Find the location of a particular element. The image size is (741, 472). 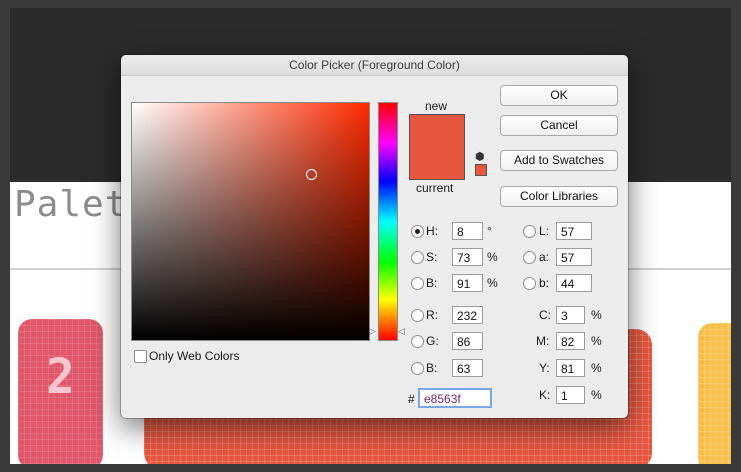

new-color-swatch is located at coordinates (437, 131).